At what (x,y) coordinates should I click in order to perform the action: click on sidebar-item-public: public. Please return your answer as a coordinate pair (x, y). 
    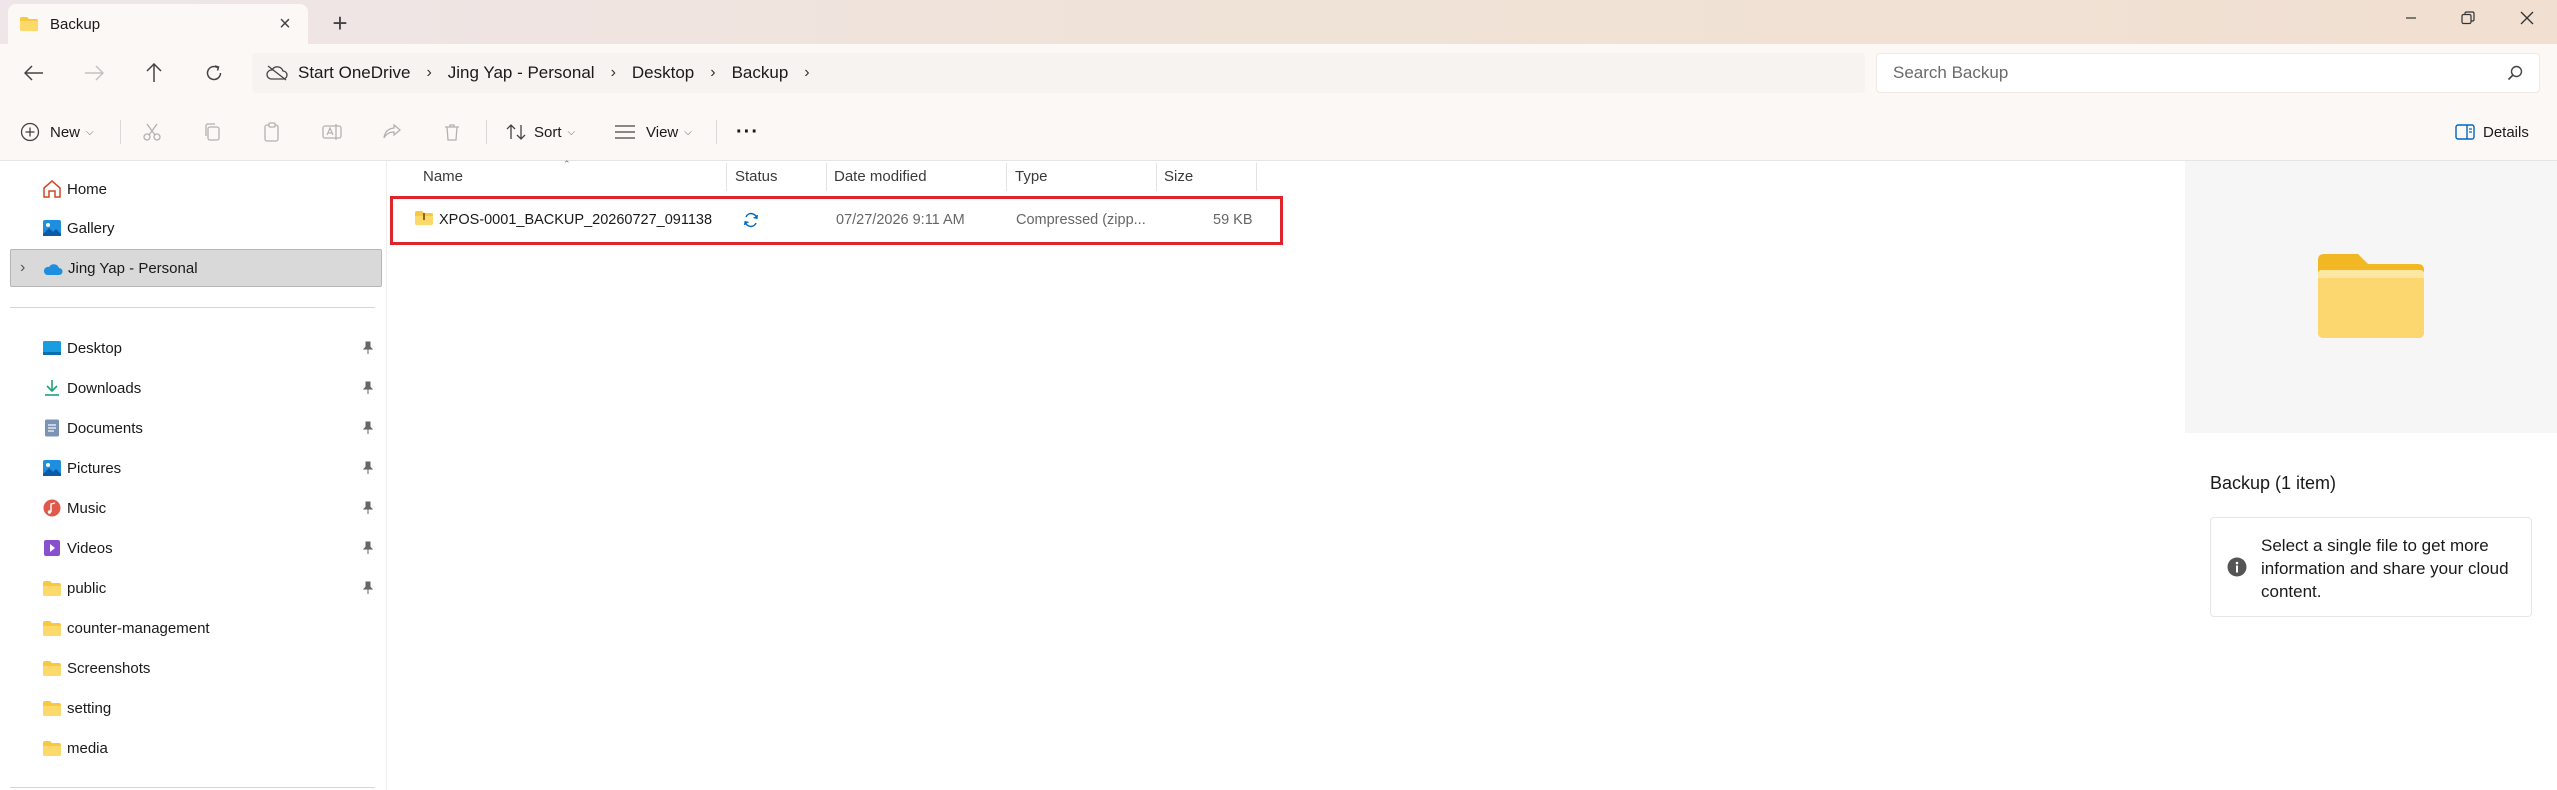
    Looking at the image, I should click on (196, 588).